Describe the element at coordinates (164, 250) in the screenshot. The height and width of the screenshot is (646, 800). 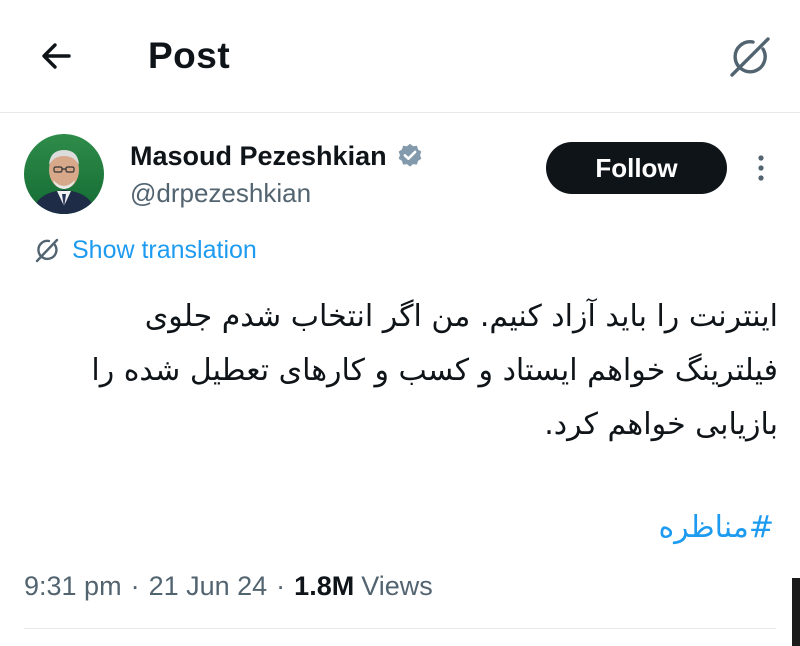
I see `show-translation-label: Show translation` at that location.